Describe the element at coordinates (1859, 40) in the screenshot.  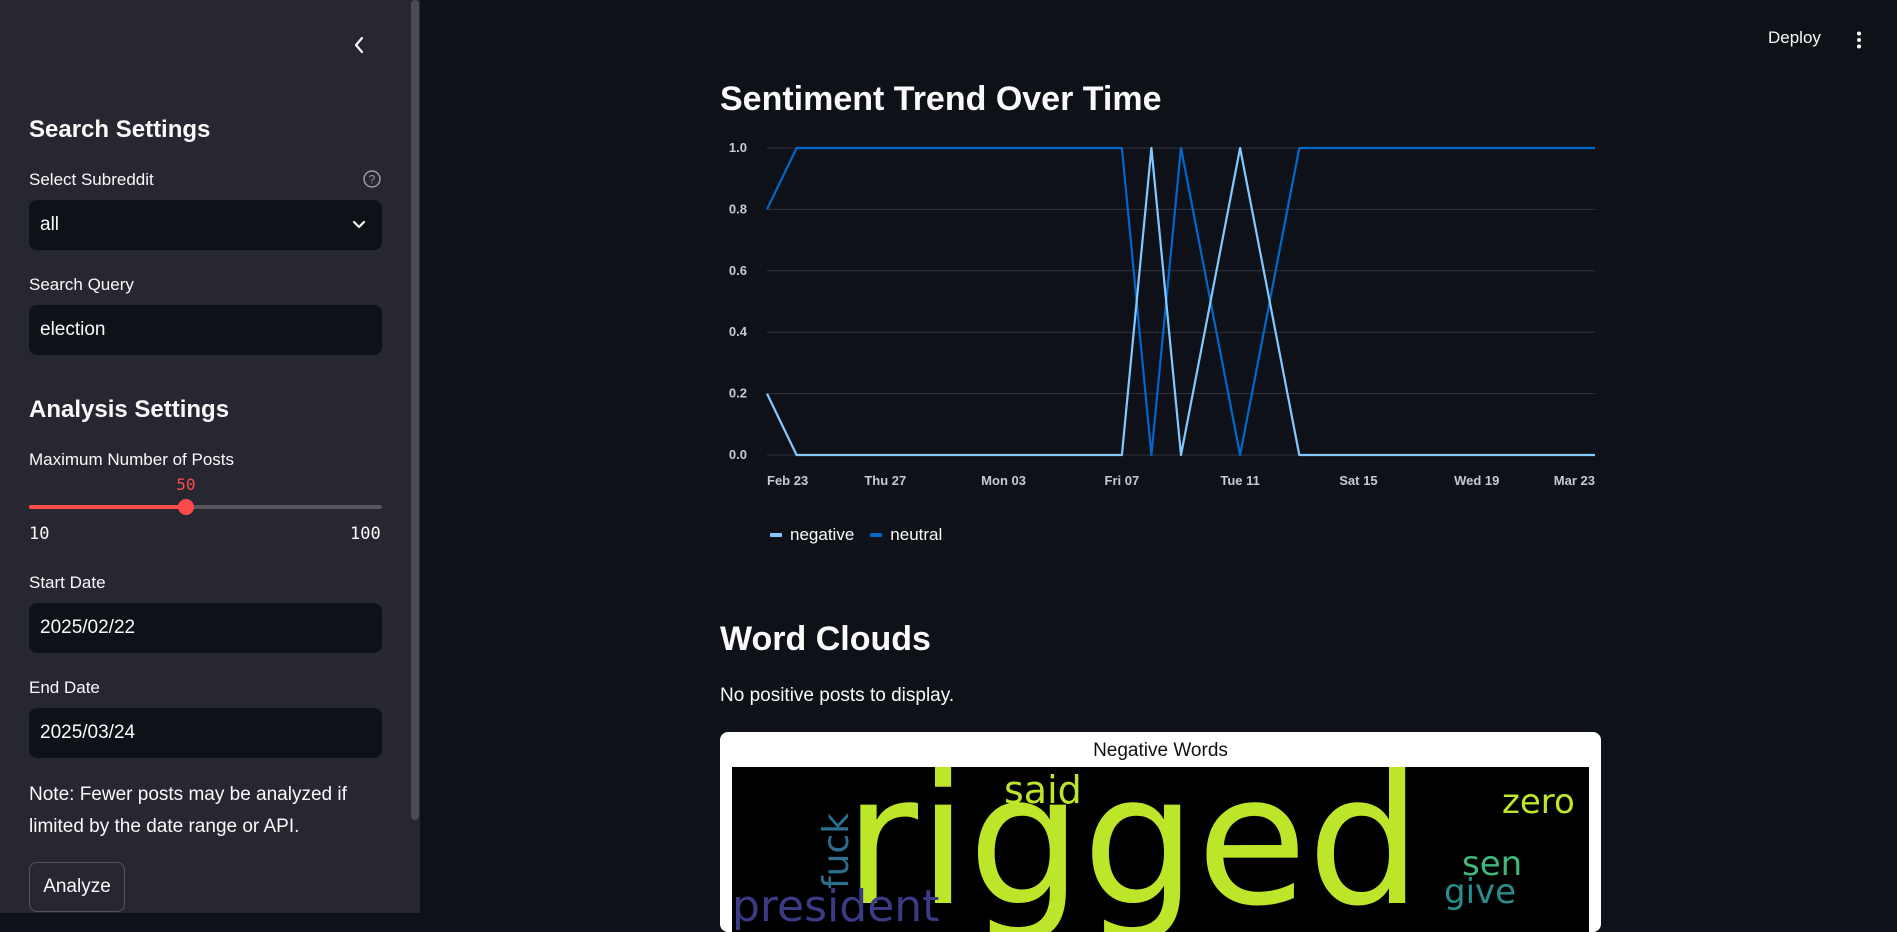
I see `more-vertical-icon` at that location.